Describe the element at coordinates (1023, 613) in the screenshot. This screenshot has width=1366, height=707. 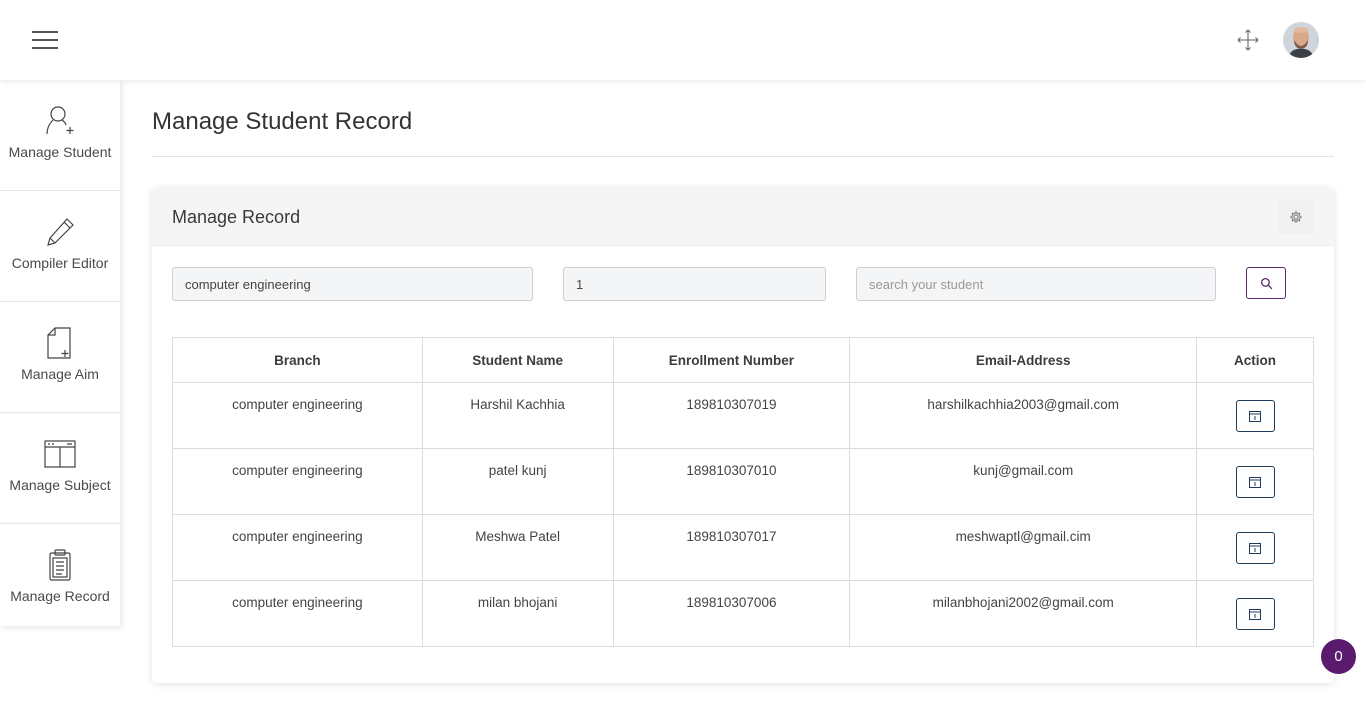
I see `cell-email: milanbhojani2002@gmail.com` at that location.